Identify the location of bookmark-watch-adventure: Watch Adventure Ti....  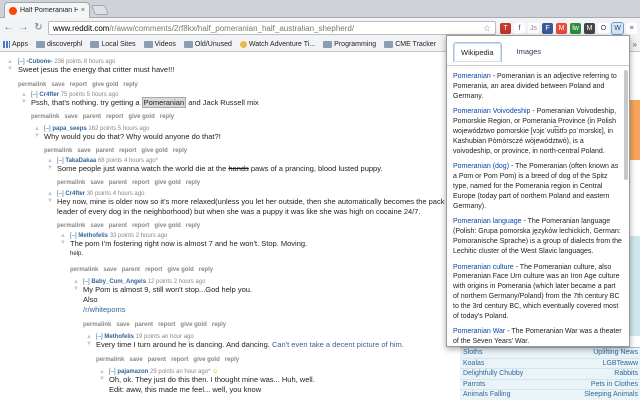
(277, 44).